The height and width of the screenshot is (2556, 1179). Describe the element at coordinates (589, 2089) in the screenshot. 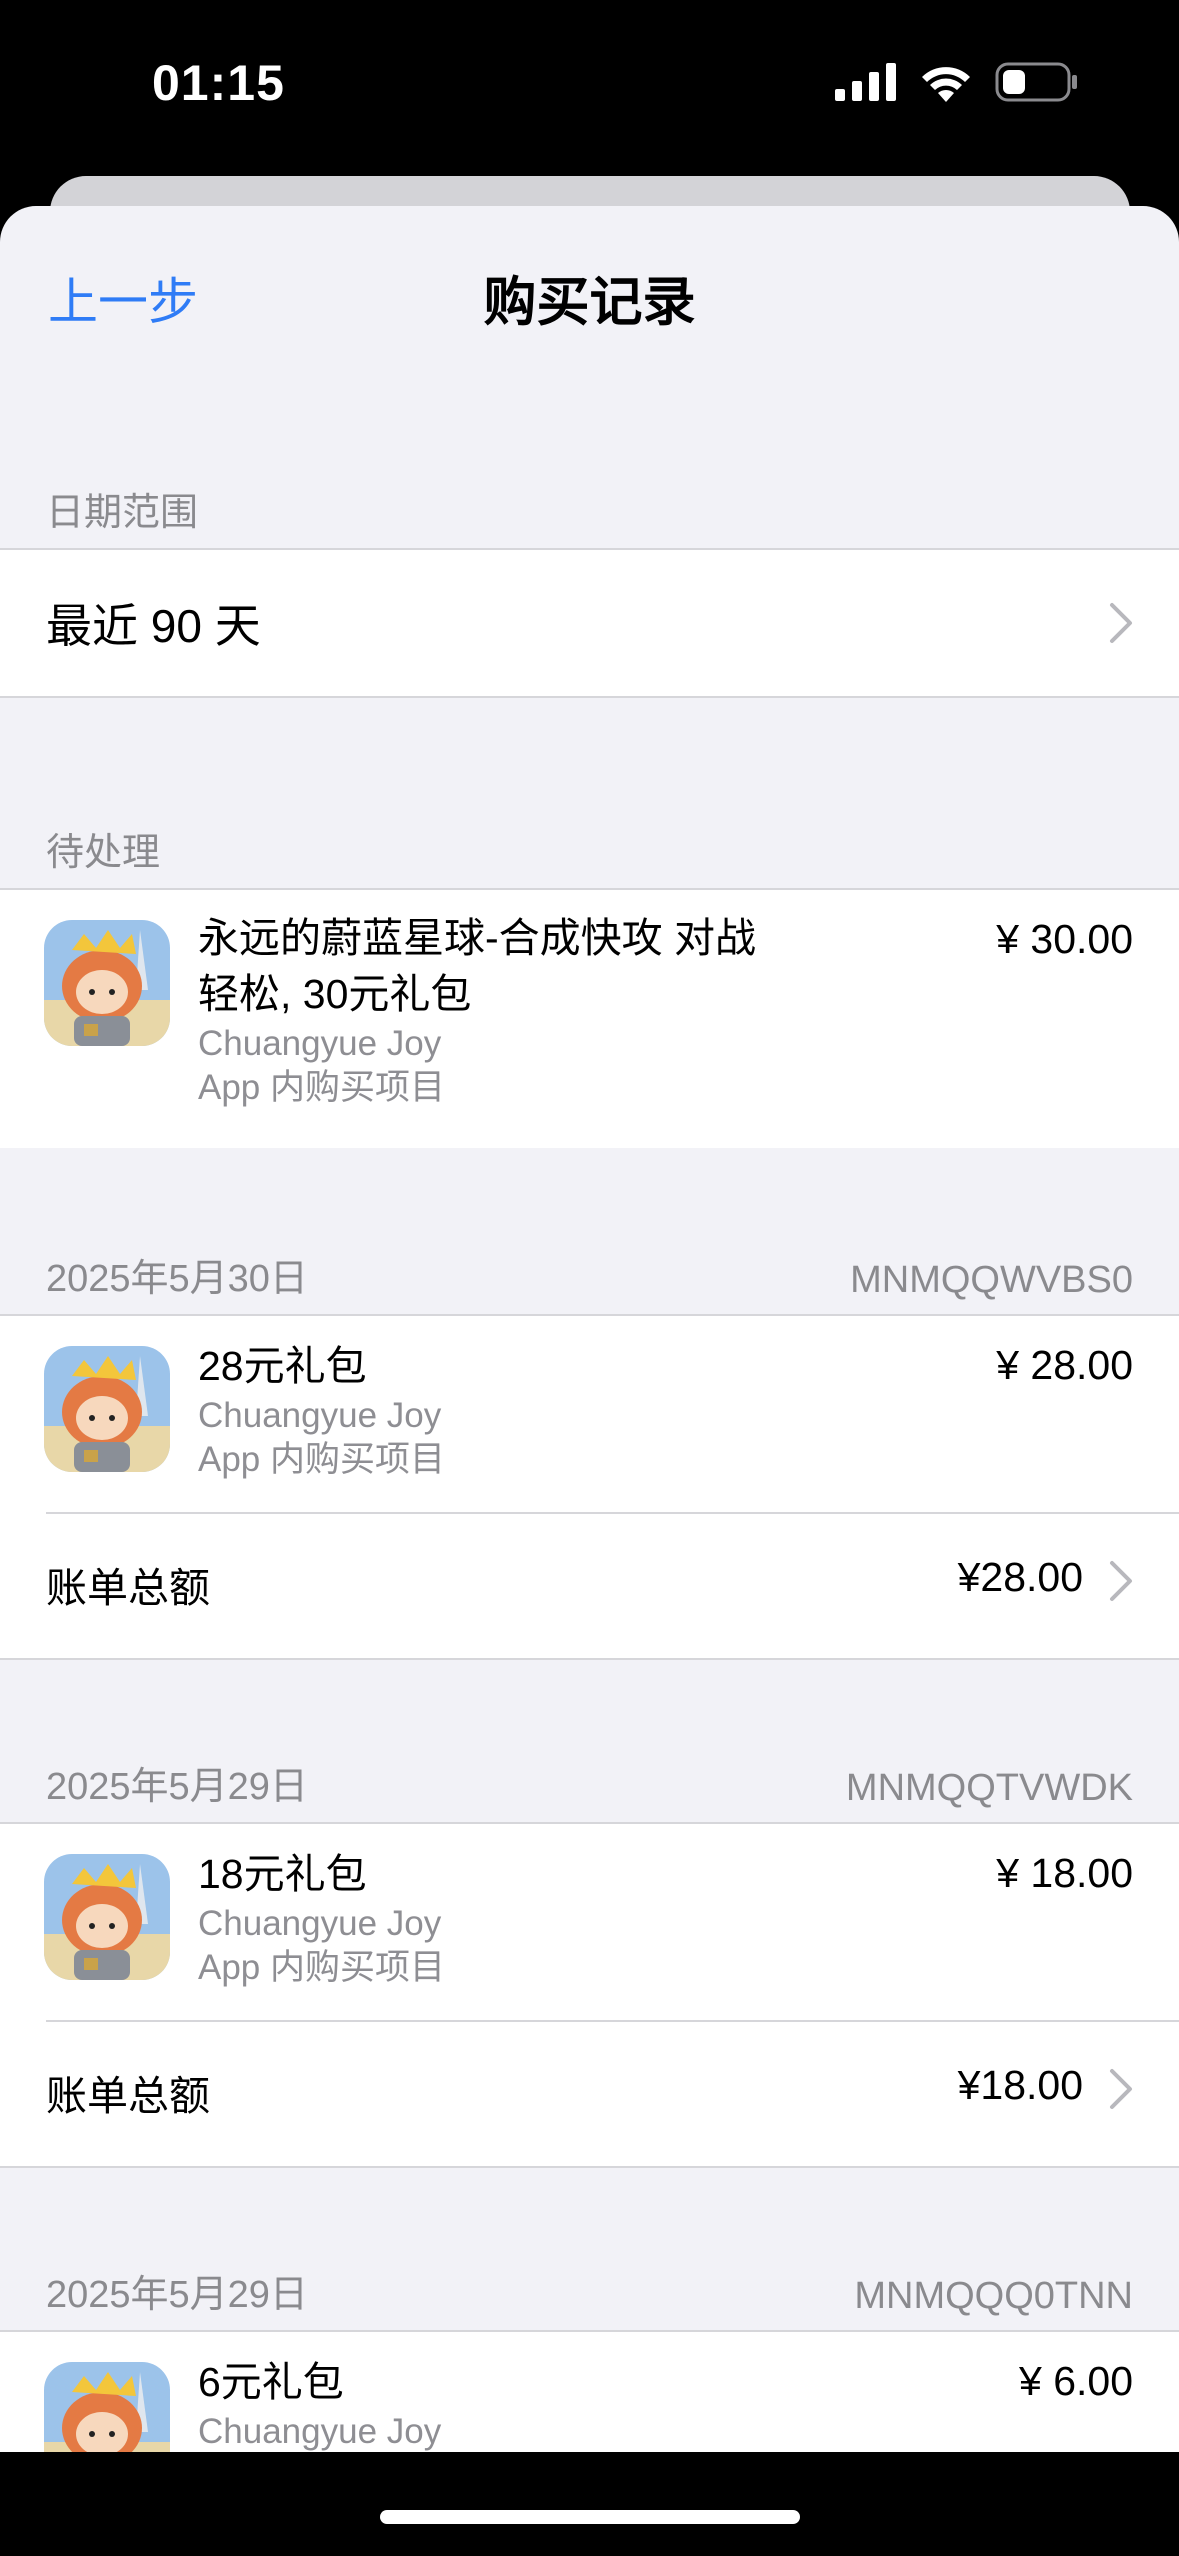

I see `bill-total-row: 账单总额 ¥18.00` at that location.